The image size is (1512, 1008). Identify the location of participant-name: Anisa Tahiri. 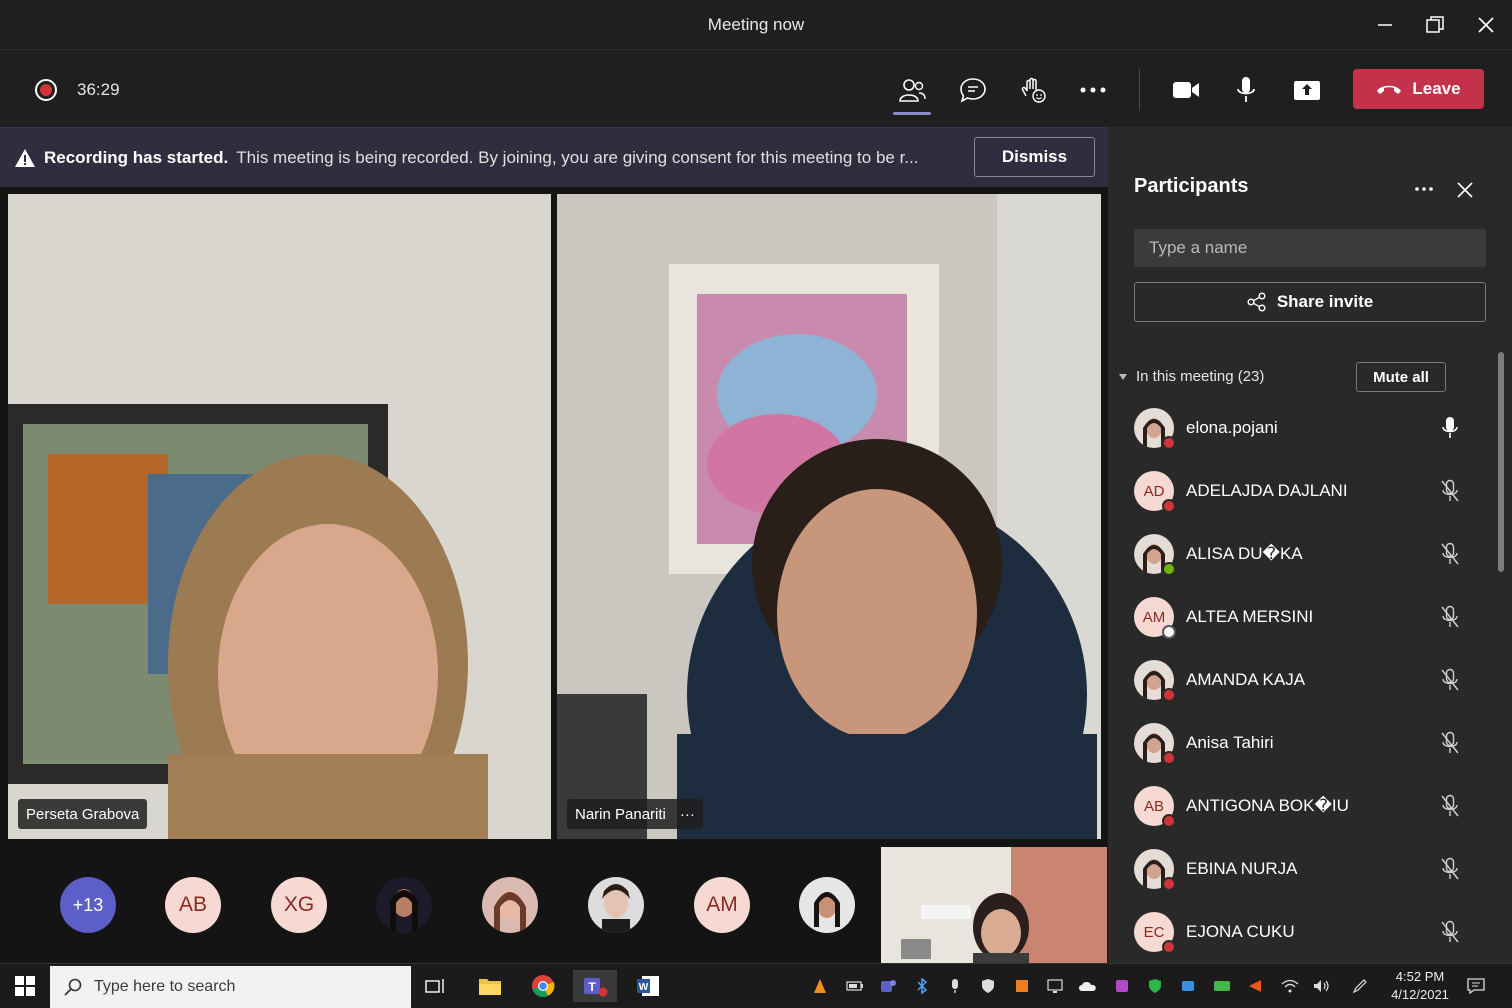
(1230, 742).